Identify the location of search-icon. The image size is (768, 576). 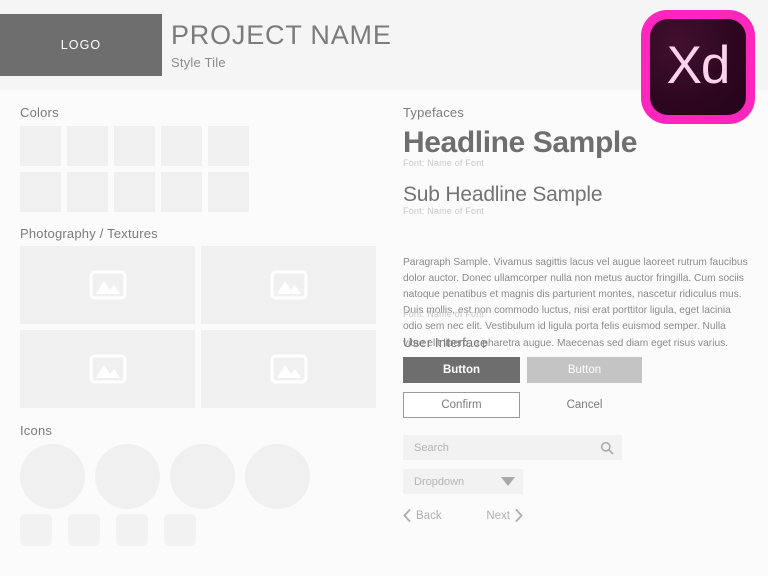
(607, 448).